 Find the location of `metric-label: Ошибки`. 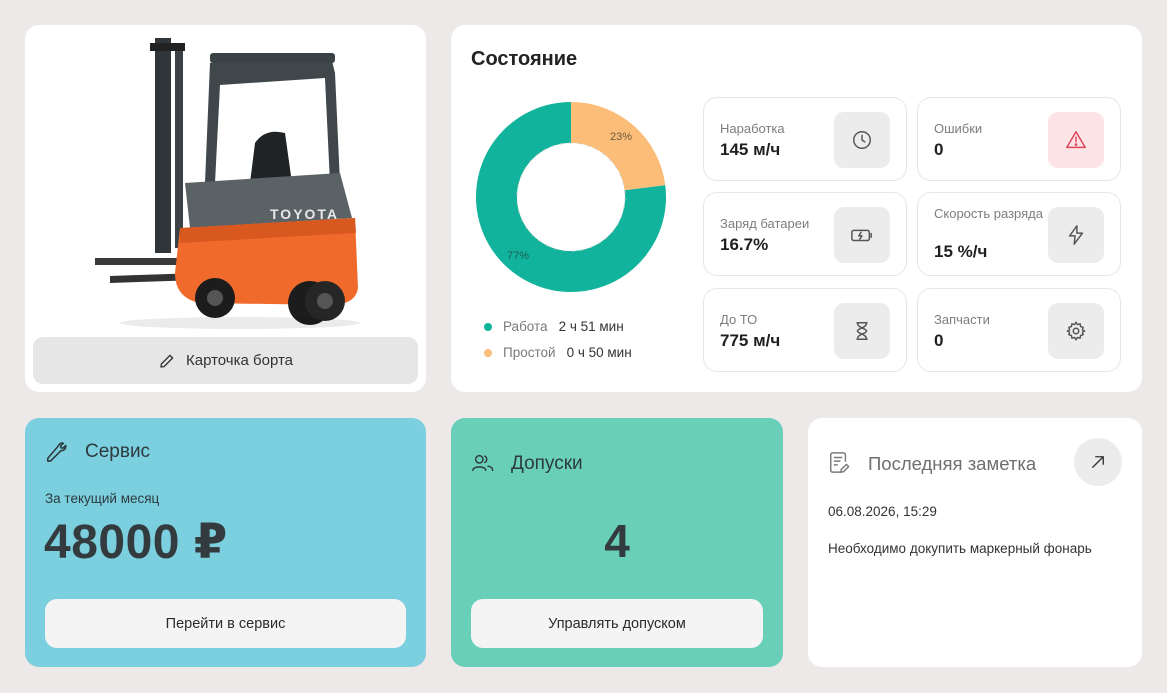

metric-label: Ошибки is located at coordinates (958, 128).